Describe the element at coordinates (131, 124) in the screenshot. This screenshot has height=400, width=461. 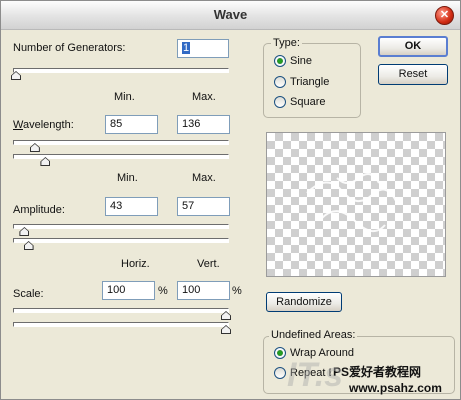
I see `wavelength-min-input: 85` at that location.